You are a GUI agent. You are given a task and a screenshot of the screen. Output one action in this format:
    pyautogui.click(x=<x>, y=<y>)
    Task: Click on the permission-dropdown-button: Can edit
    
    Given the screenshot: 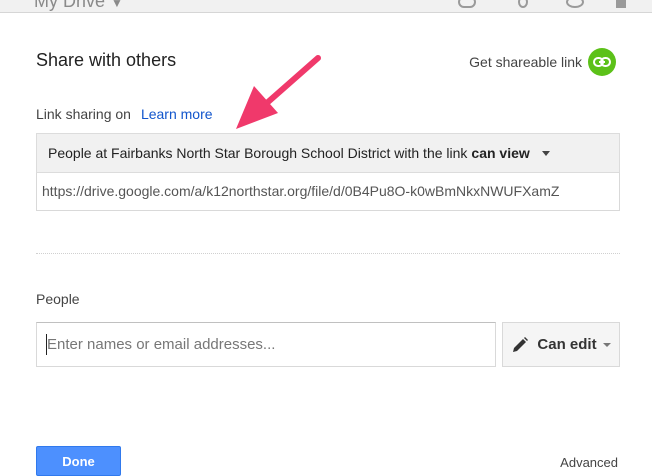 What is the action you would take?
    pyautogui.click(x=561, y=344)
    